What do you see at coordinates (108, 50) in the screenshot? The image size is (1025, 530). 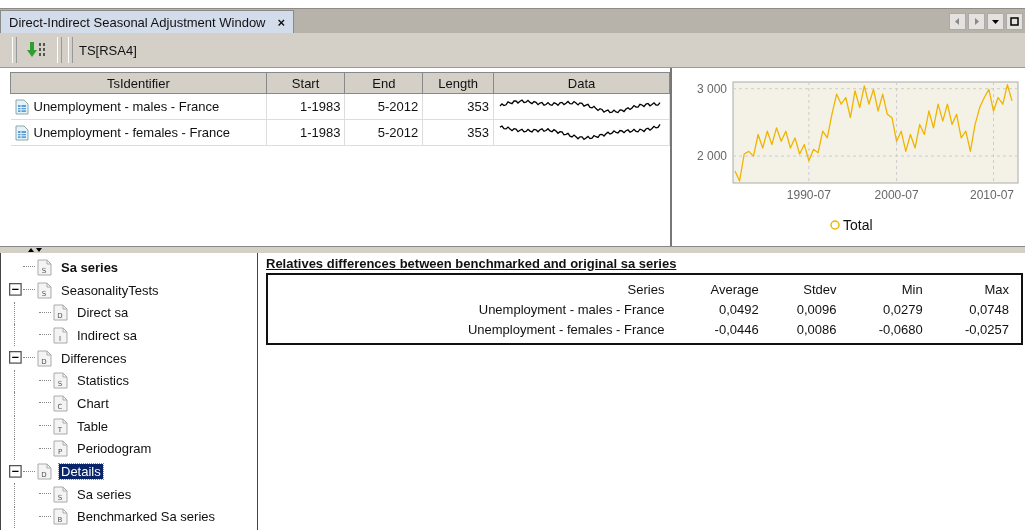 I see `toolbar-label: TS[RSA4]` at bounding box center [108, 50].